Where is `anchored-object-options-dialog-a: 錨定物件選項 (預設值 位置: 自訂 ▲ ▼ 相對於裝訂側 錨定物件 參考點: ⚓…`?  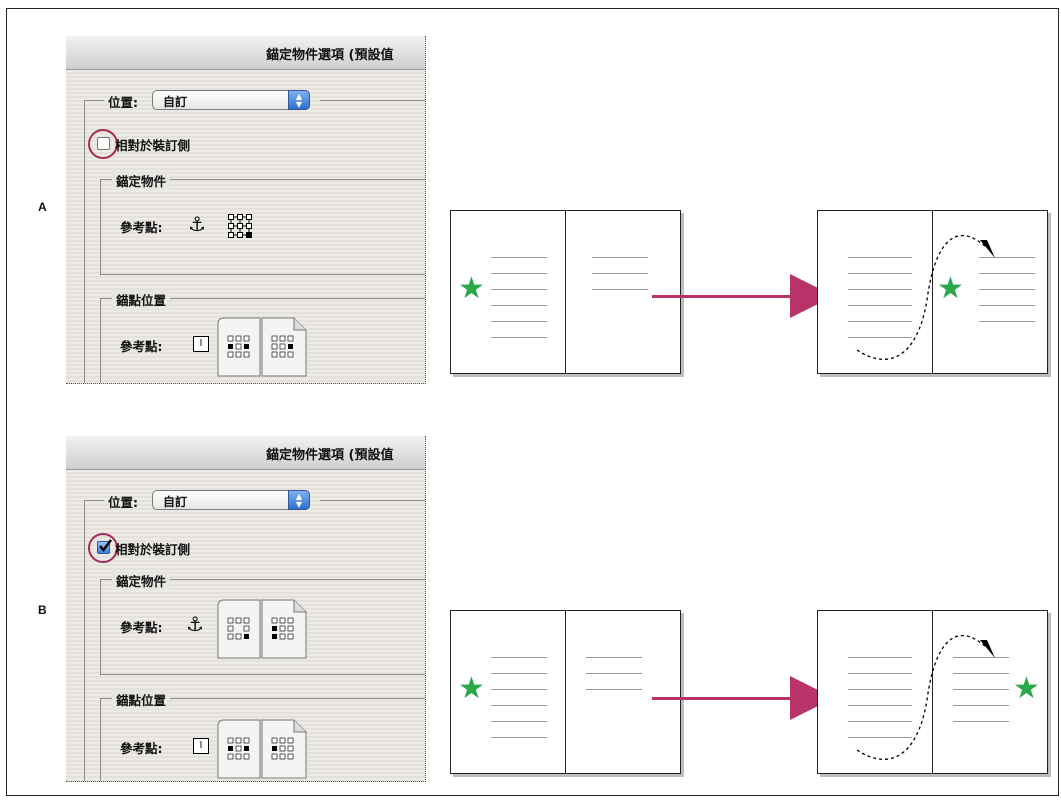 anchored-object-options-dialog-a: 錨定物件選項 (預設值 位置: 自訂 ▲ ▼ 相對於裝訂側 錨定物件 參考點: ⚓… is located at coordinates (246, 210).